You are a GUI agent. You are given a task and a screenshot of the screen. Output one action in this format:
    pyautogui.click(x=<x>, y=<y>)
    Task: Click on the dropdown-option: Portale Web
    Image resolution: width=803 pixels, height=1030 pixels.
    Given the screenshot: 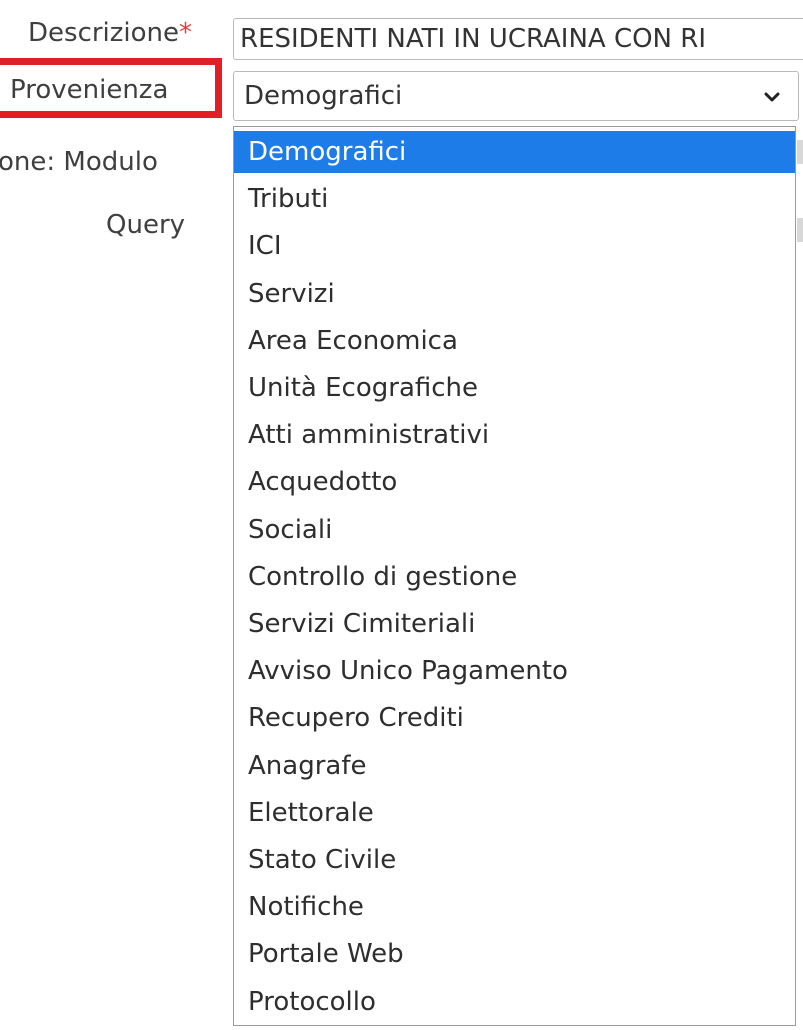 What is the action you would take?
    pyautogui.click(x=514, y=954)
    